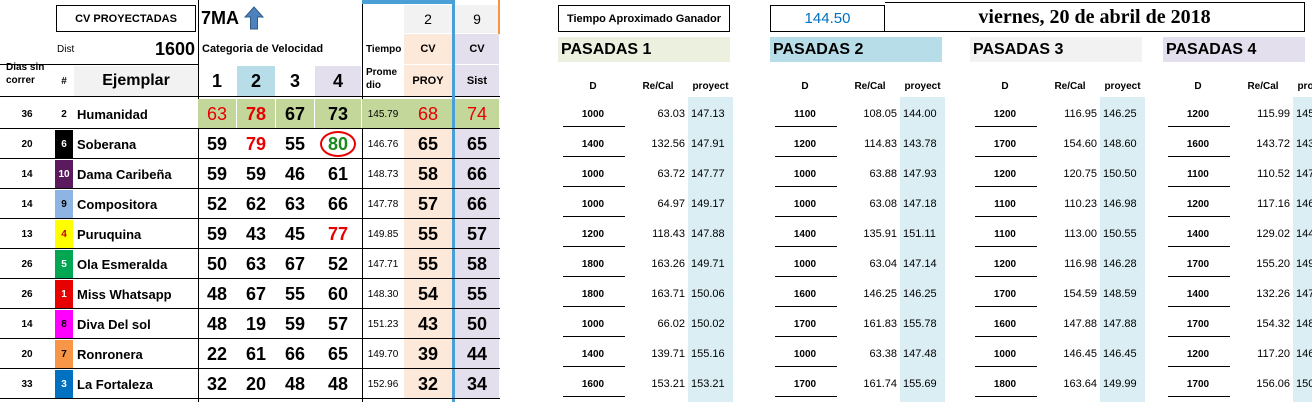  I want to click on cat2-value: 43, so click(256, 233).